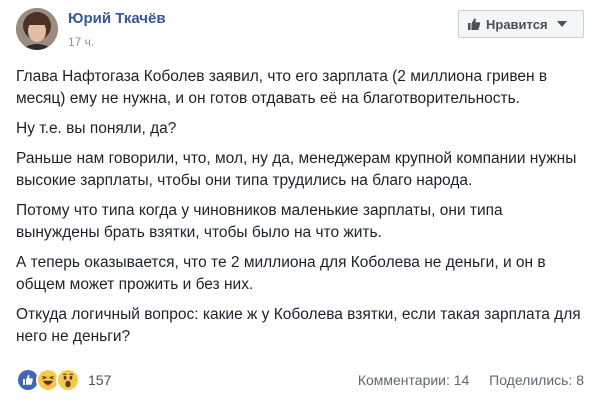 This screenshot has width=600, height=406. What do you see at coordinates (300, 35) in the screenshot?
I see `post-header: Юрий Ткачёв 17 ч. Нравится` at bounding box center [300, 35].